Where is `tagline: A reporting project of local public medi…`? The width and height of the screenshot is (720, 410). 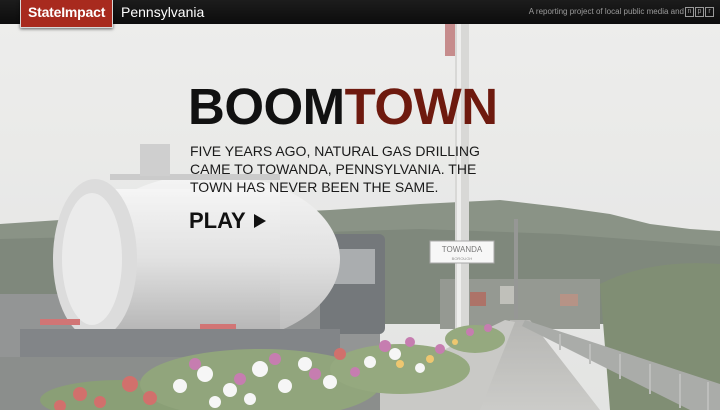
tagline: A reporting project of local public medi… is located at coordinates (606, 11).